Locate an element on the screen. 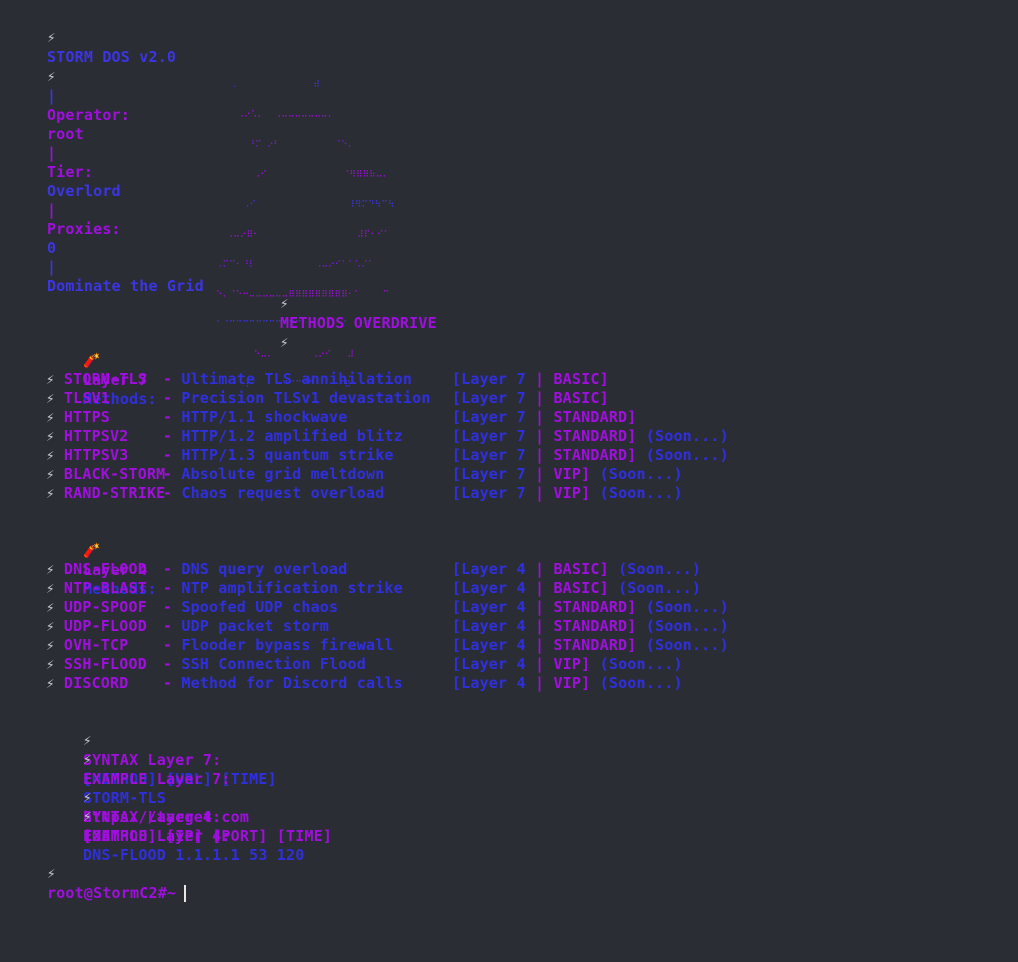 This screenshot has width=1018, height=962. method-desc: Chaos request overload is located at coordinates (283, 493).